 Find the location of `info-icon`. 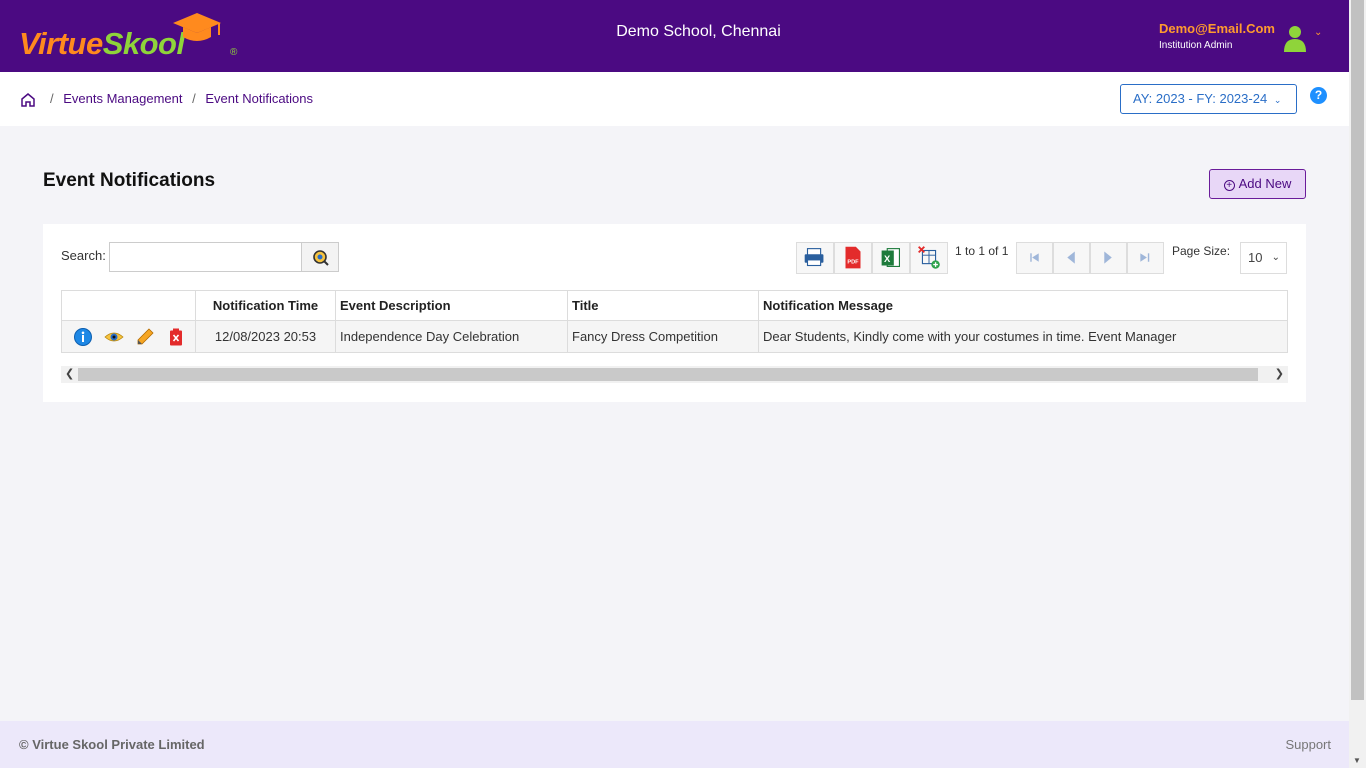

info-icon is located at coordinates (83, 337).